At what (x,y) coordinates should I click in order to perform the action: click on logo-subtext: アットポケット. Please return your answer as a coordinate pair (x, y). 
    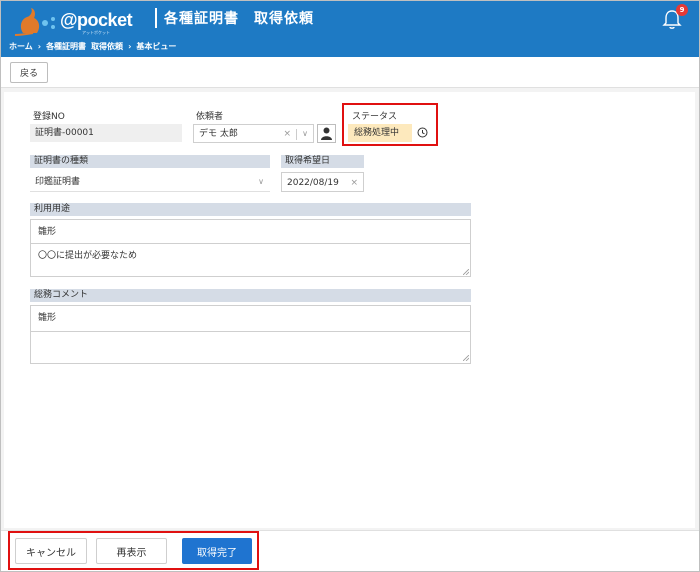
    Looking at the image, I should click on (96, 32).